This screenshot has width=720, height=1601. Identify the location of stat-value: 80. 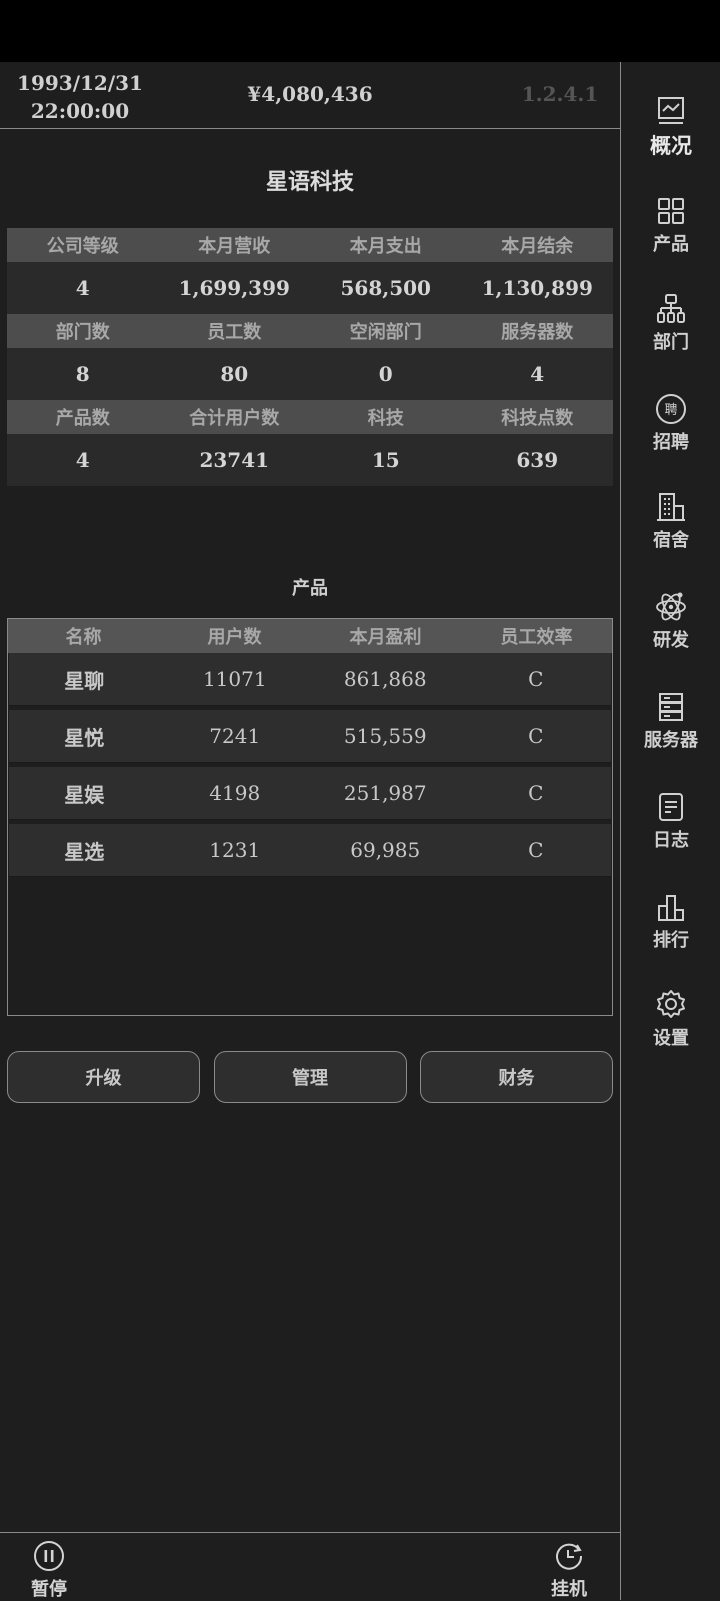
(234, 374).